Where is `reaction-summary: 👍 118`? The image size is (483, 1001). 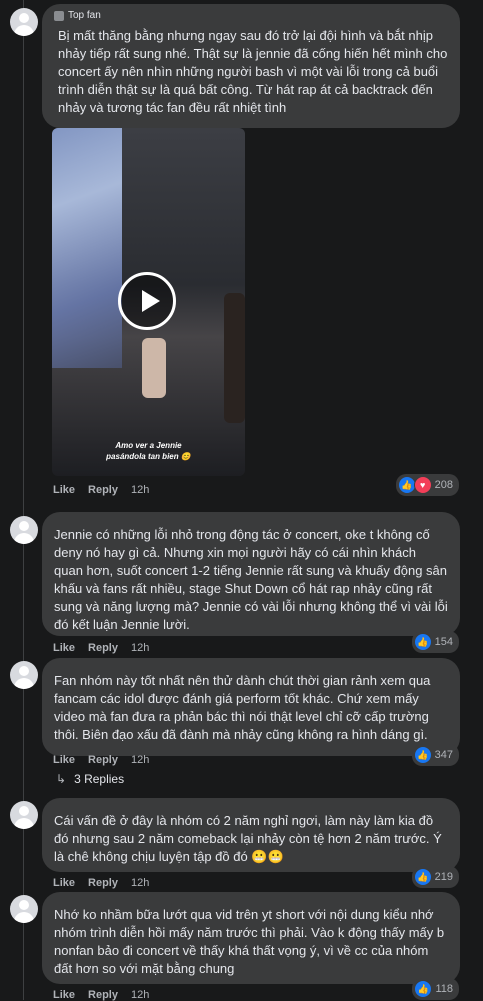 reaction-summary: 👍 118 is located at coordinates (435, 989).